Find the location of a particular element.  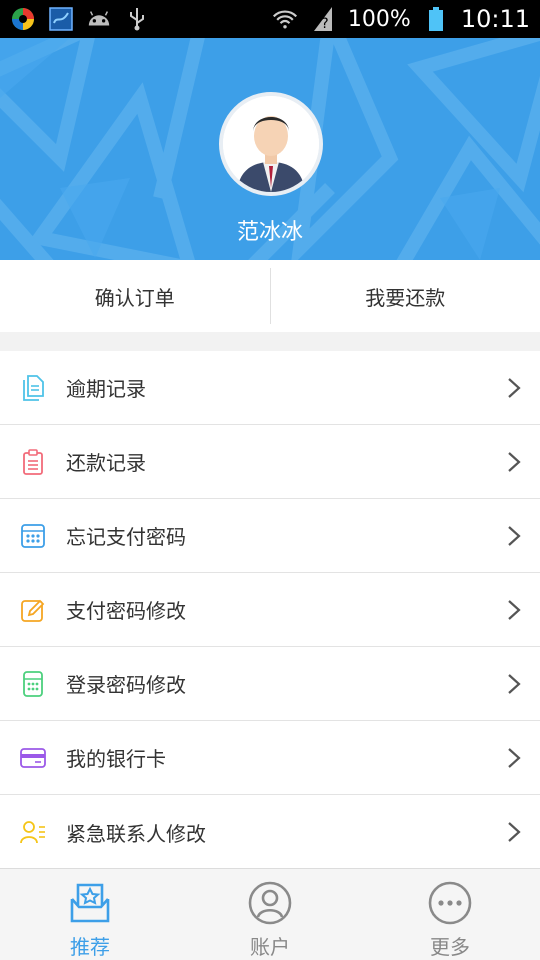

menu-item-change-payment-password: 支付密码修改 is located at coordinates (270, 610).